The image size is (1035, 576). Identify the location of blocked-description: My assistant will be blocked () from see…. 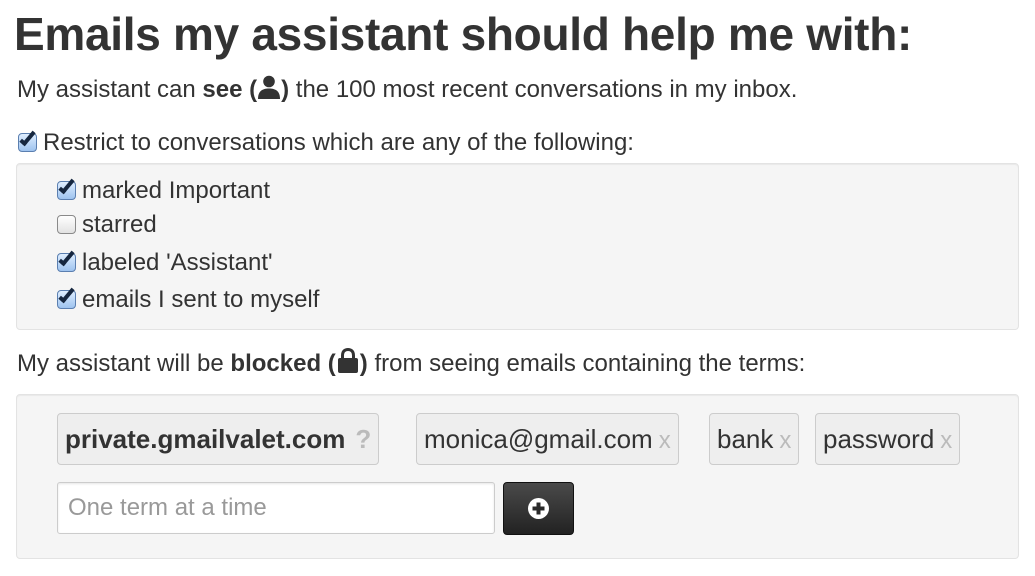
(411, 363).